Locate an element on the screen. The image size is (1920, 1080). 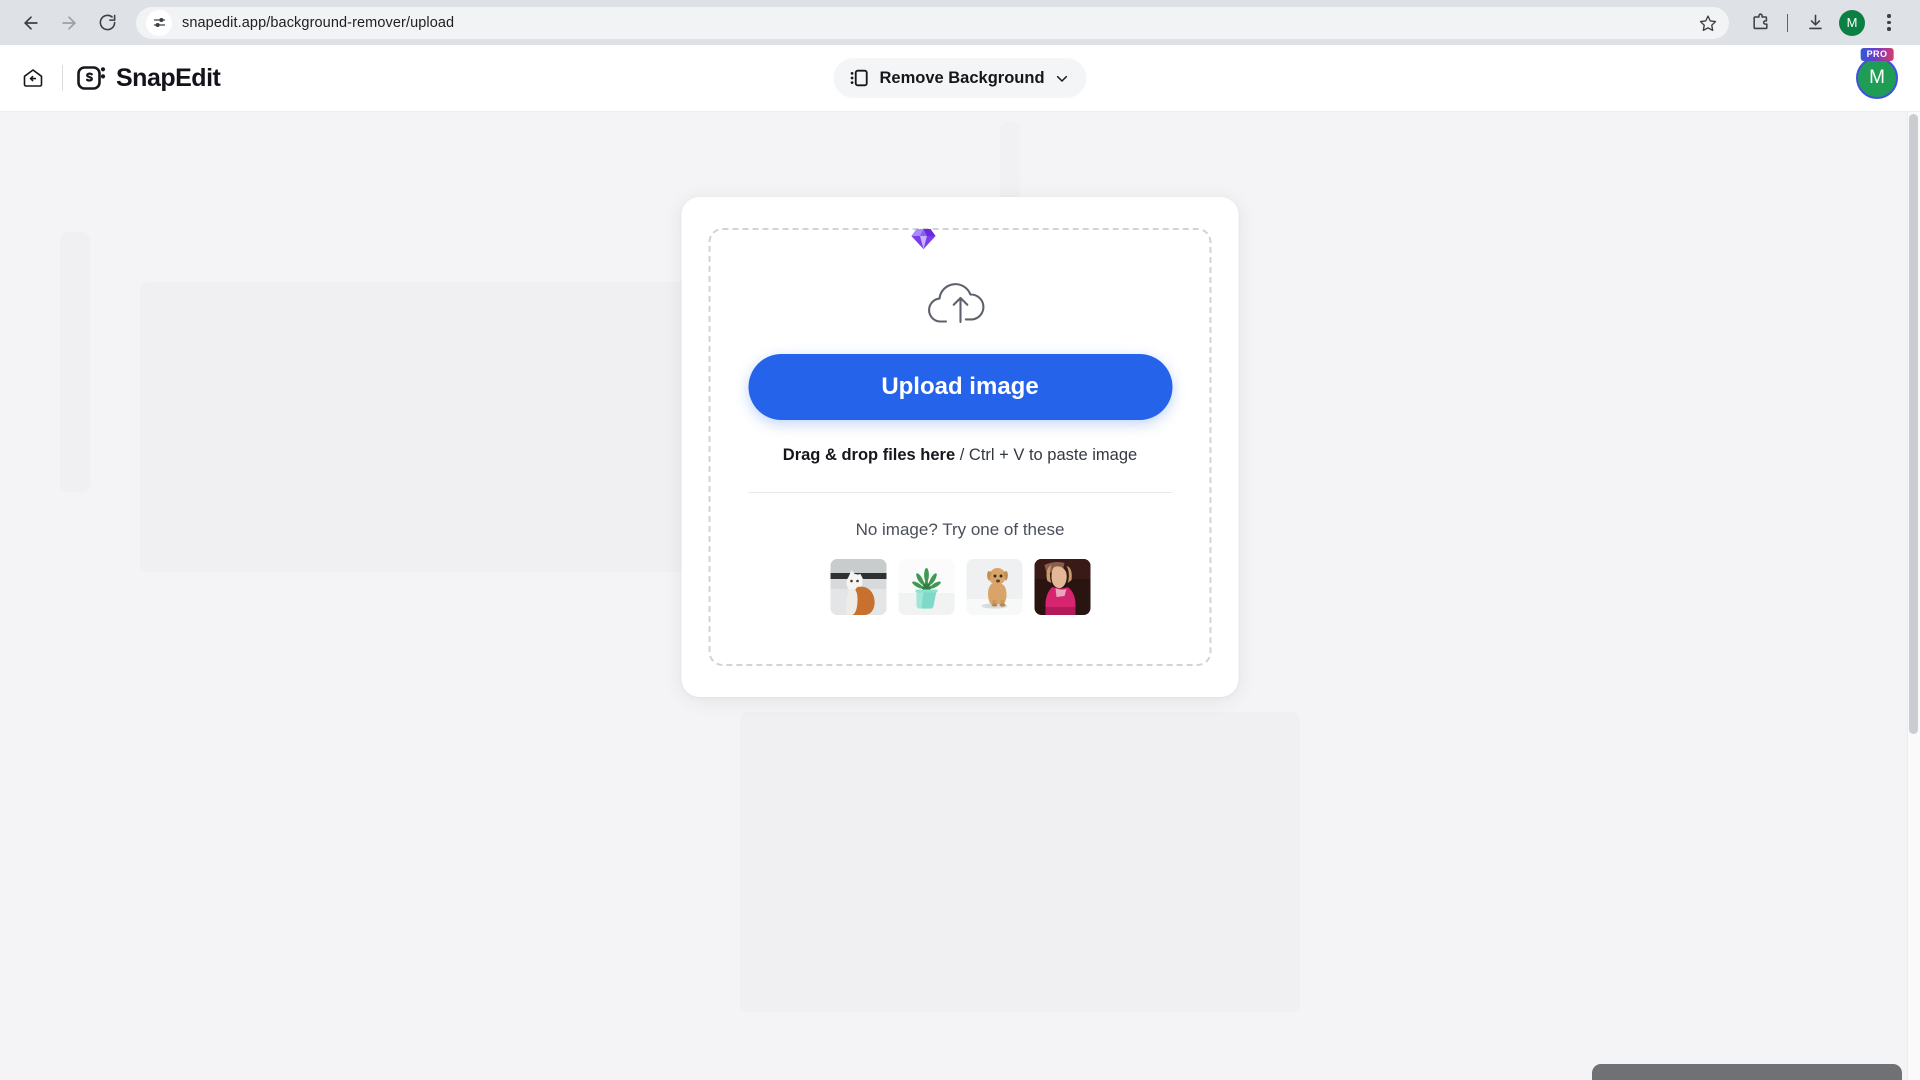
site-settings-button is located at coordinates (159, 22).